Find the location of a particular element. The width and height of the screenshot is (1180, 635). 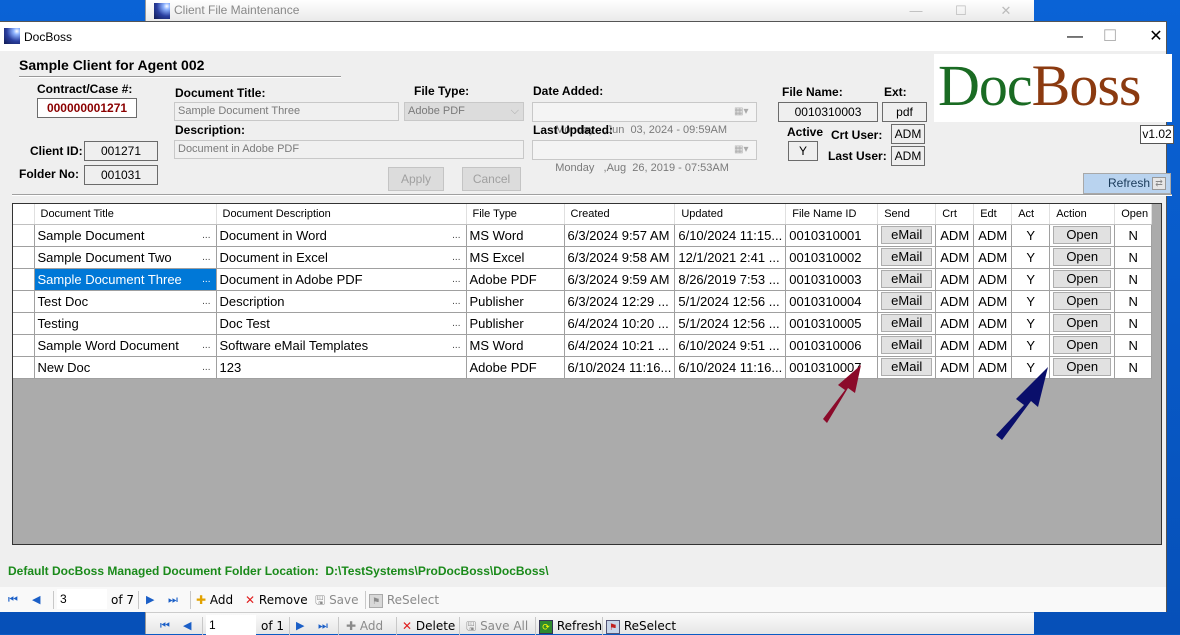

cell-created: 6/3/2024 9:58 AM is located at coordinates (619, 257).